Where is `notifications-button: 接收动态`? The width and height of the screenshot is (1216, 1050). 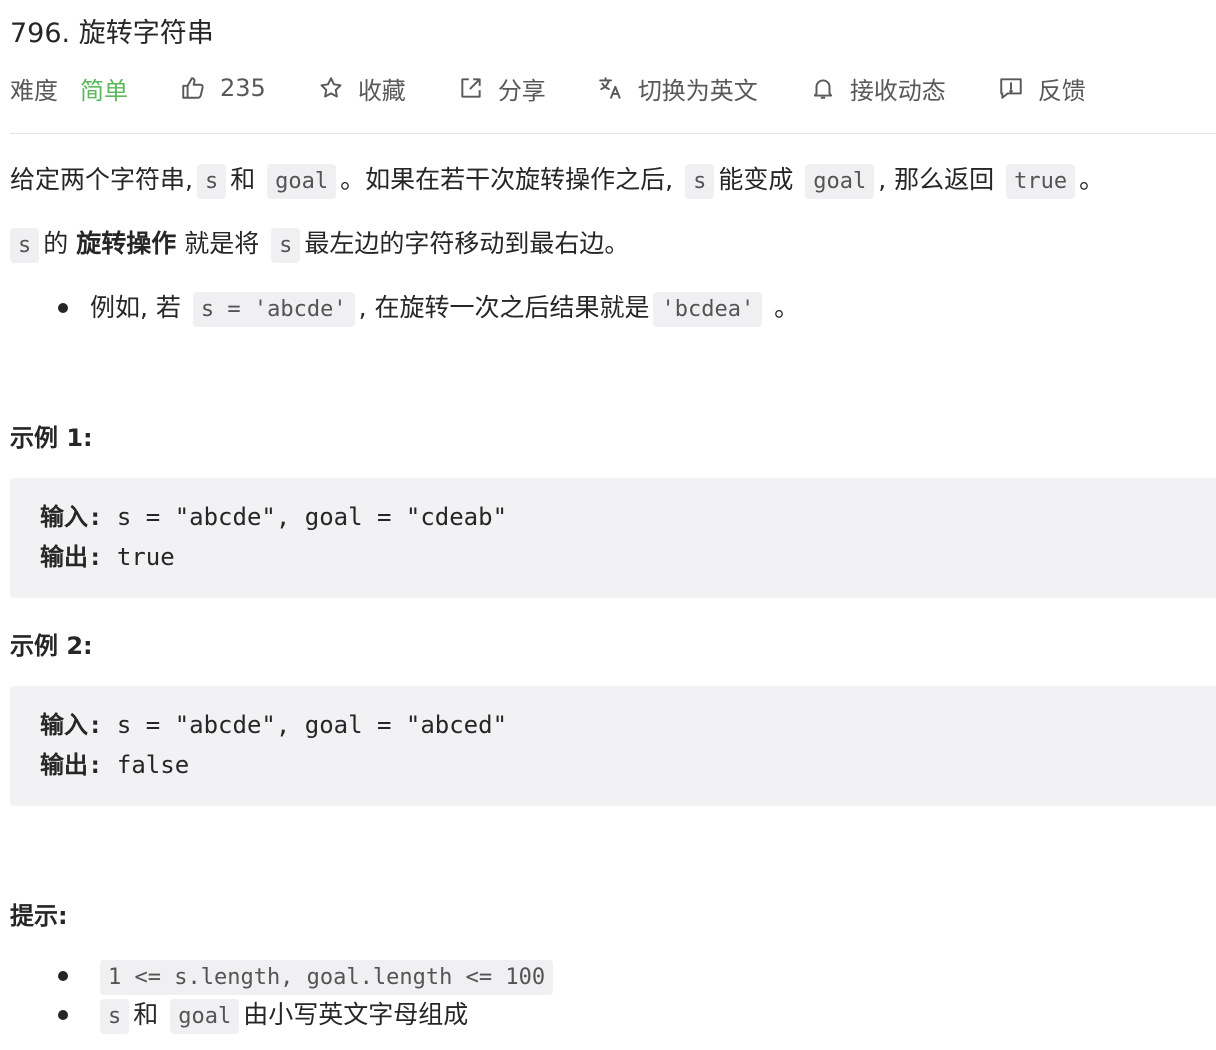
notifications-button: 接收动态 is located at coordinates (878, 88).